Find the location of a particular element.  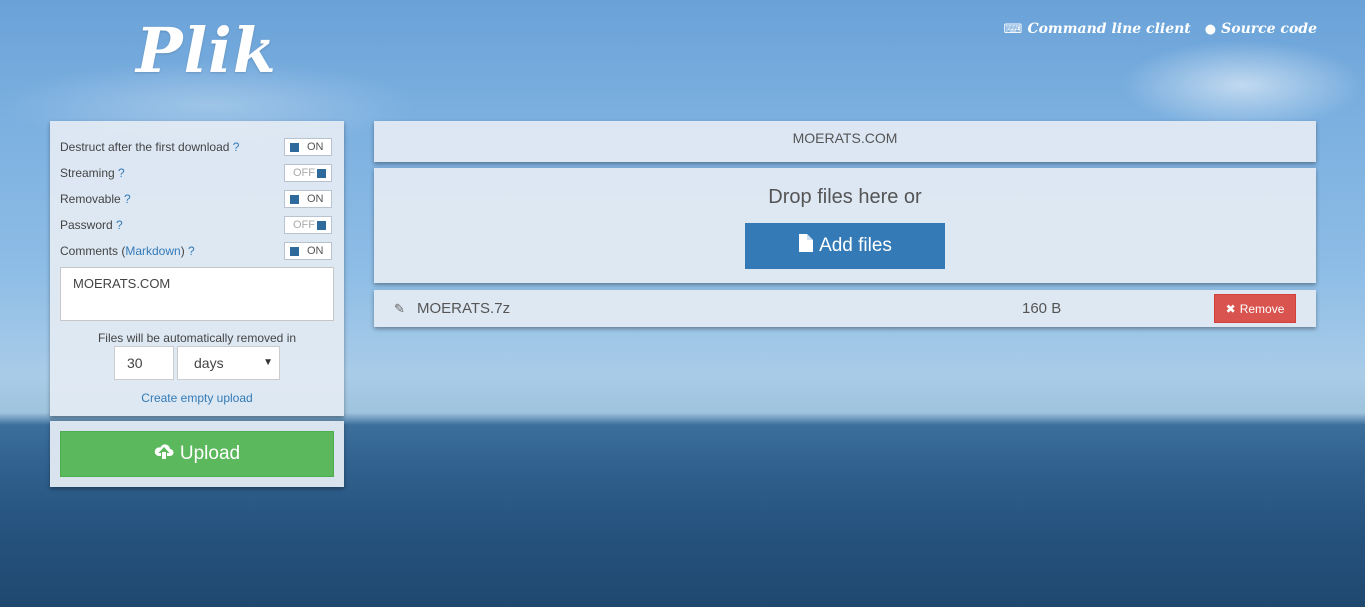

destruct-toggle: ON is located at coordinates (308, 147).